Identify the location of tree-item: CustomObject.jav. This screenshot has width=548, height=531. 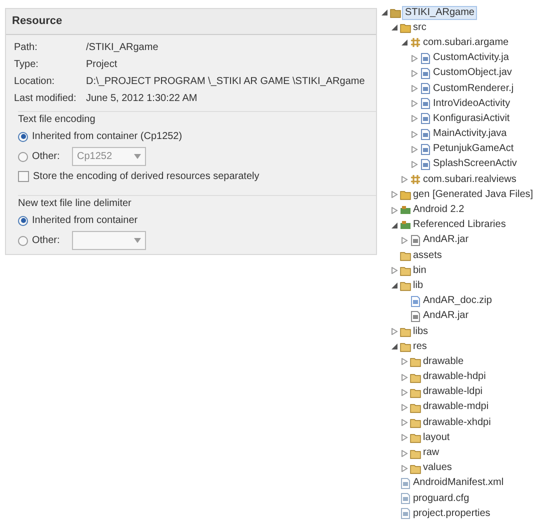
(472, 73).